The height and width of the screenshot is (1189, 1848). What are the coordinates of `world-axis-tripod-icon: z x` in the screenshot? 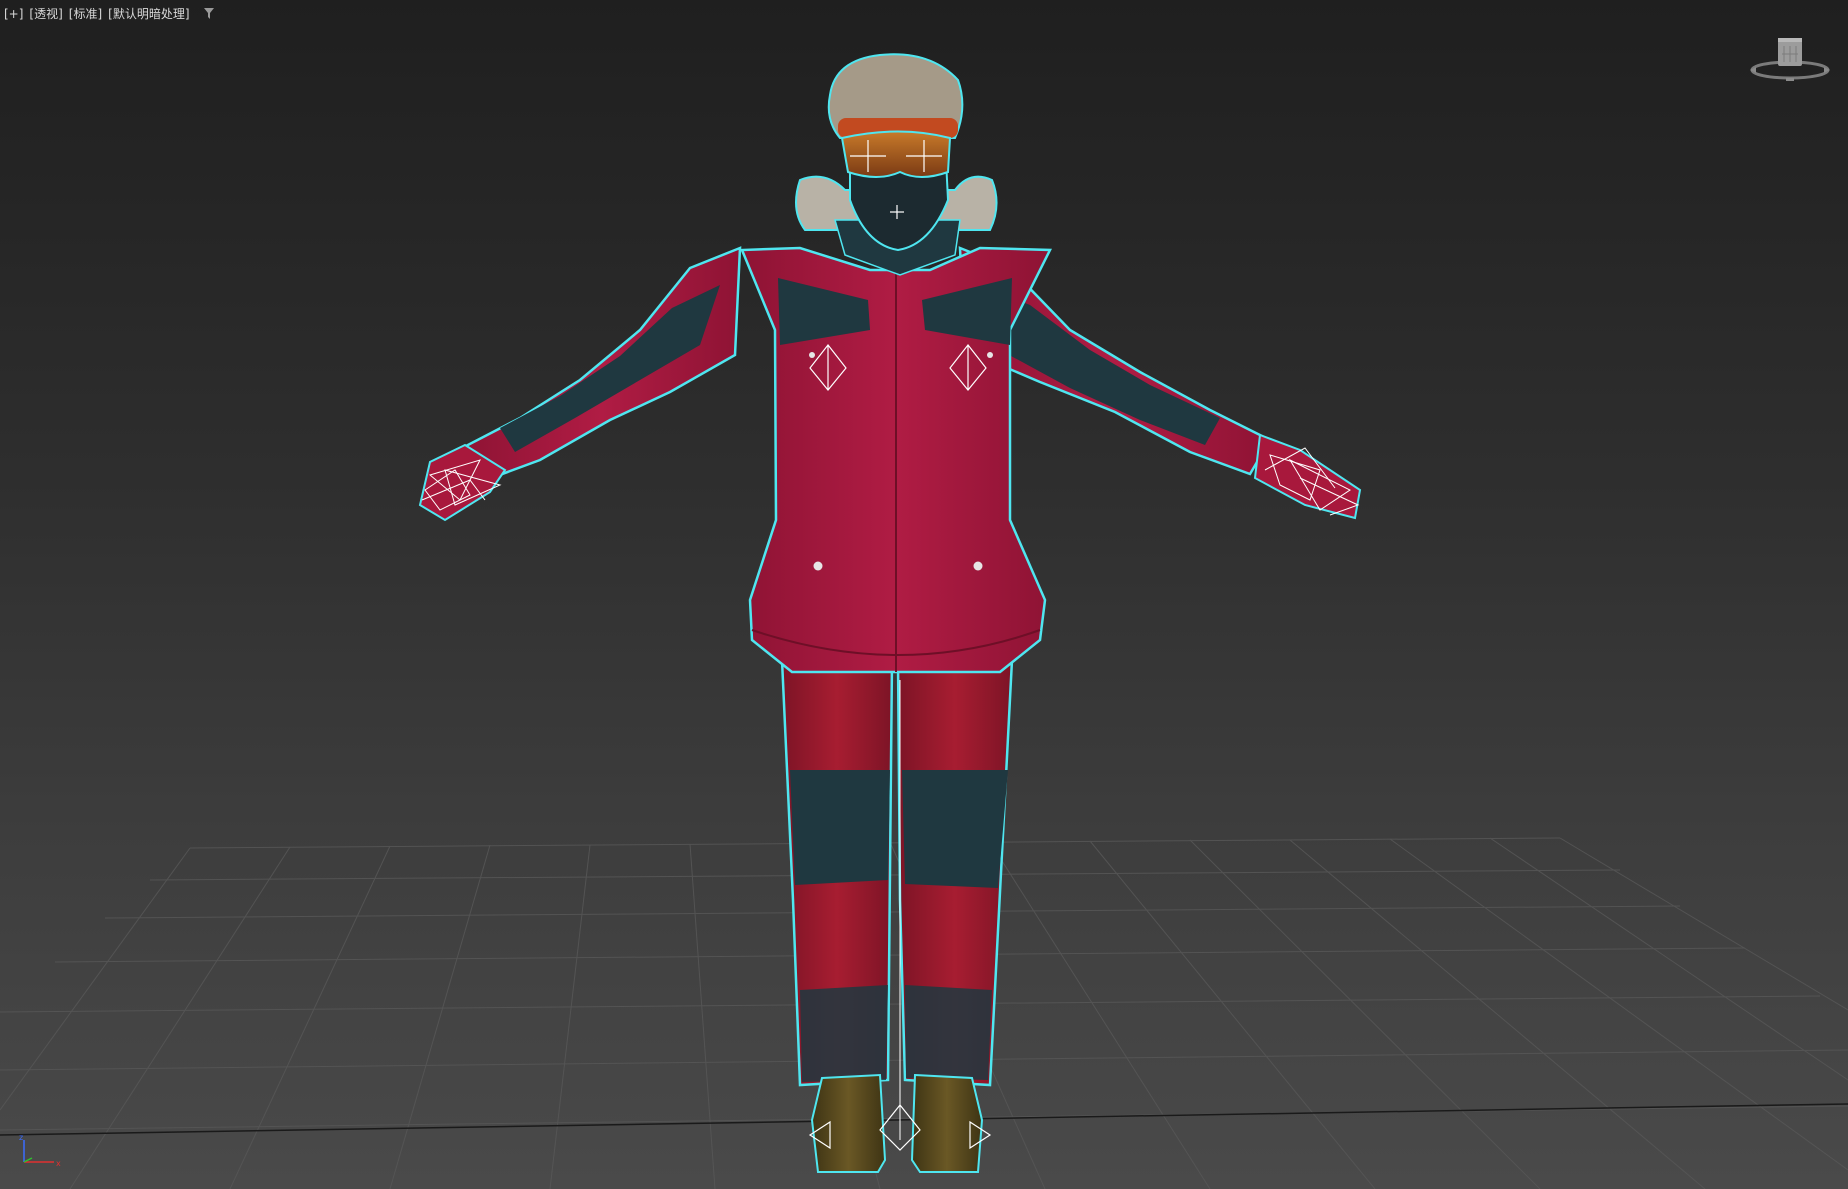 It's located at (40, 1150).